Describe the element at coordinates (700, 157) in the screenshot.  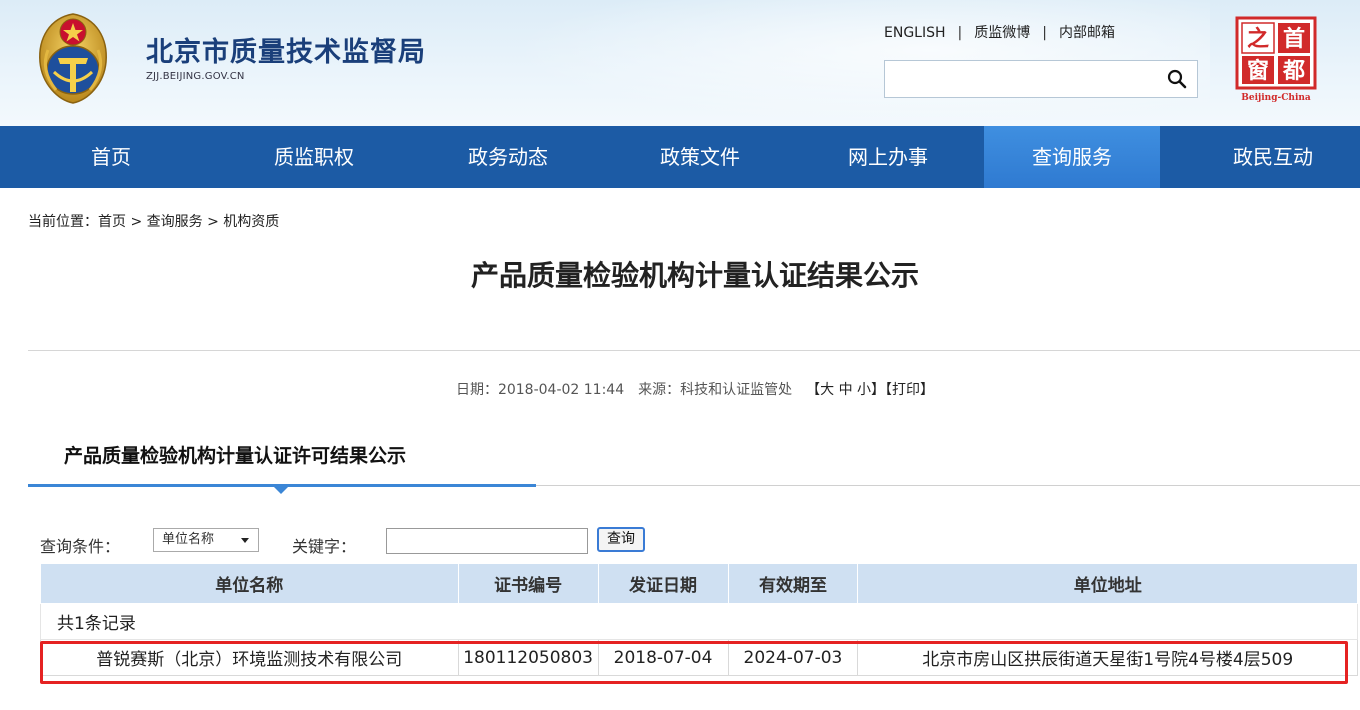
I see `nav-item-policy: 政策文件` at that location.